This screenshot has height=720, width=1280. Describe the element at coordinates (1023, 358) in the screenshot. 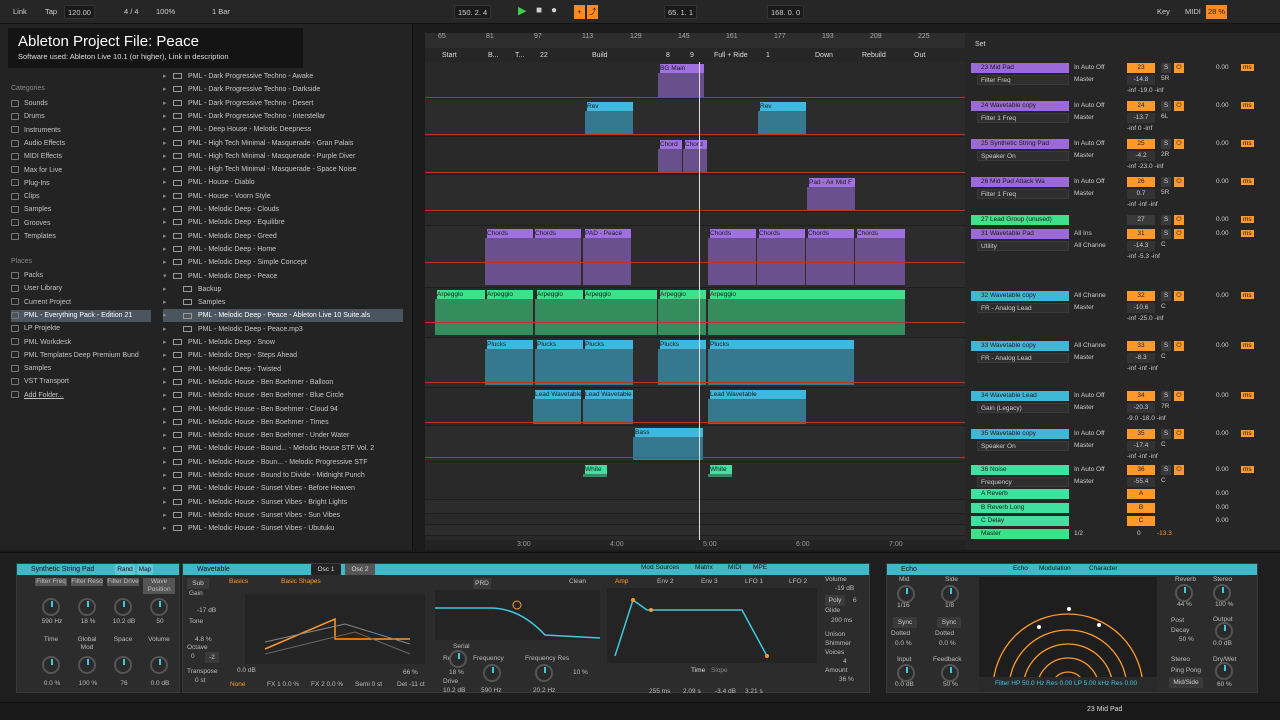

I see `device-parameter-chooser: FR - Analog Lead` at that location.